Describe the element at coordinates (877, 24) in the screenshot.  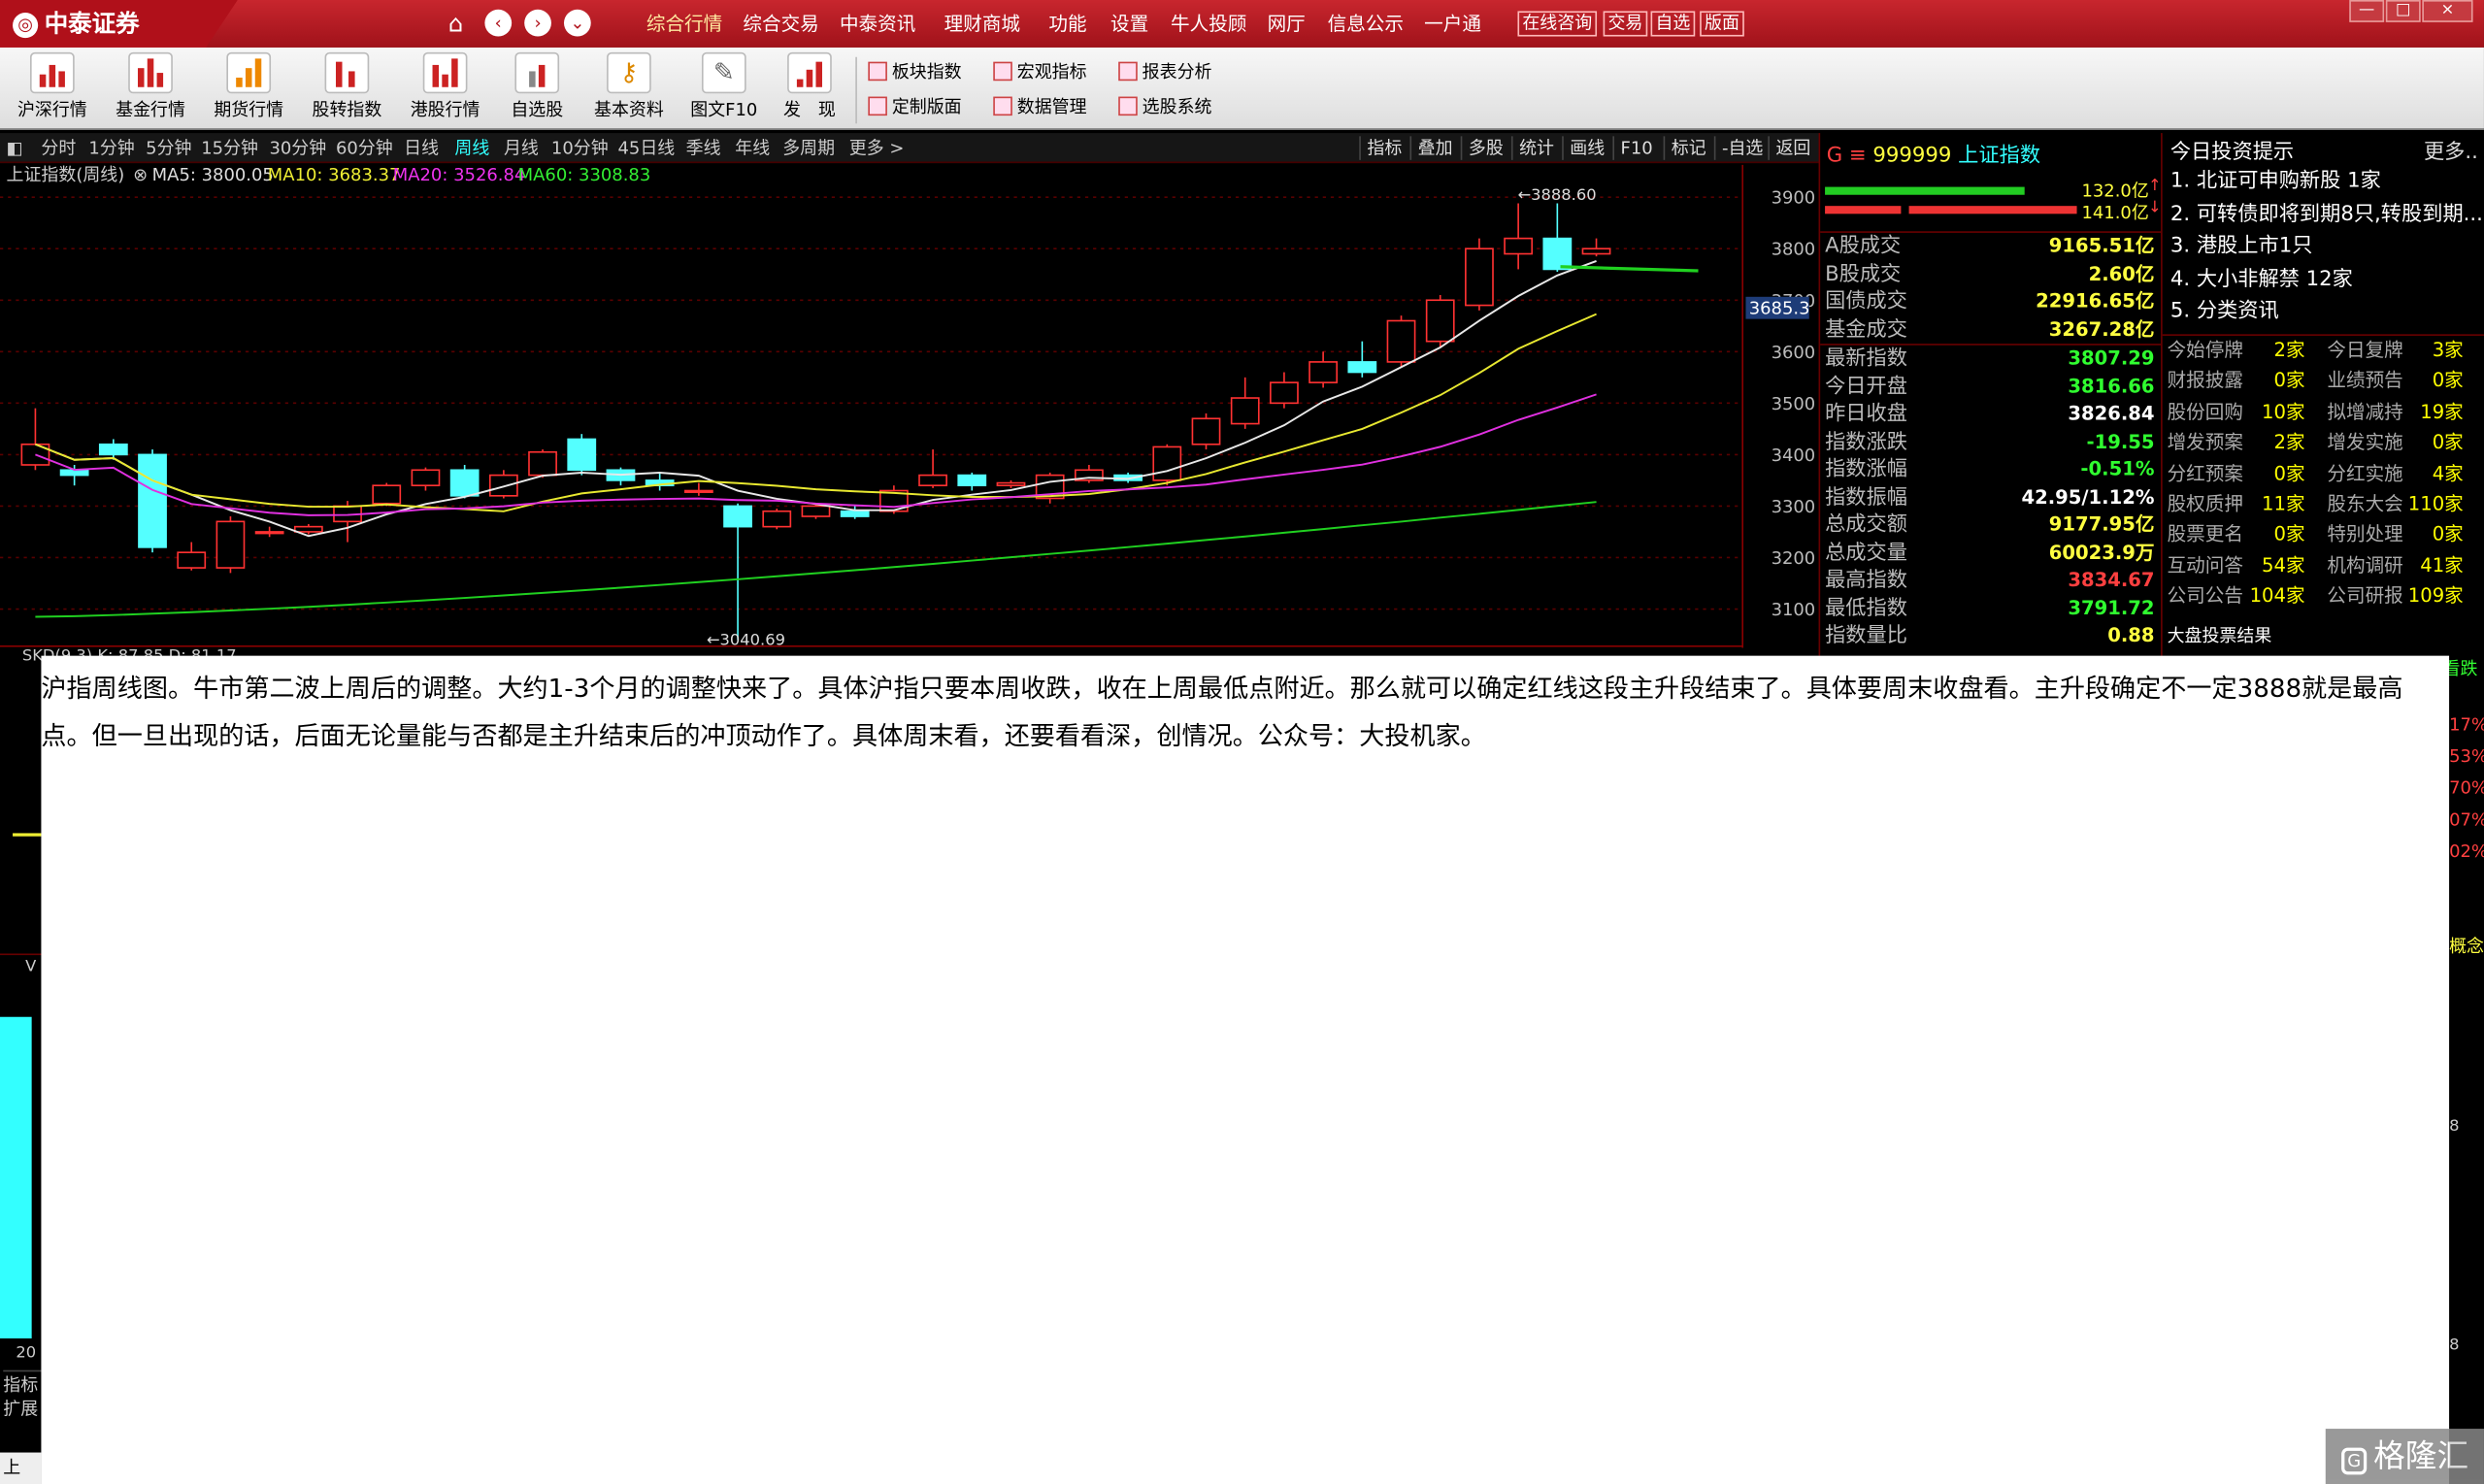
I see `menu-item: 中泰资讯` at that location.